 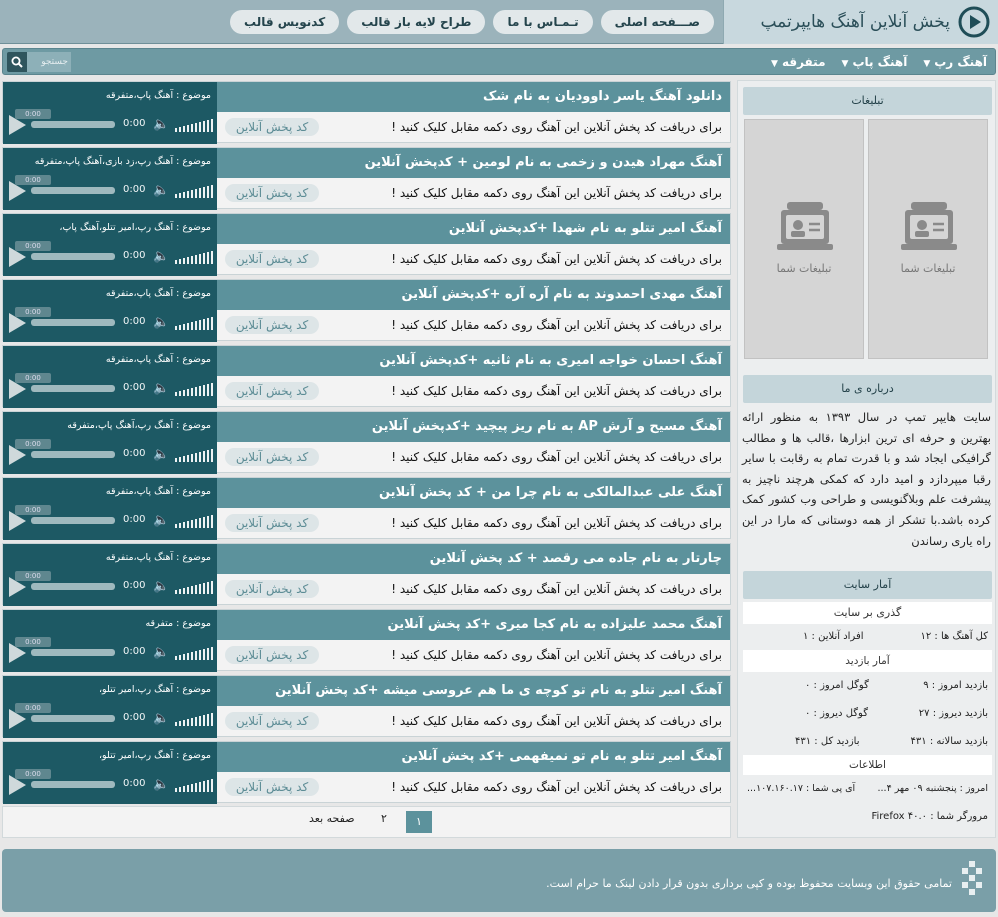 I want to click on page-current: ۱, so click(x=419, y=822).